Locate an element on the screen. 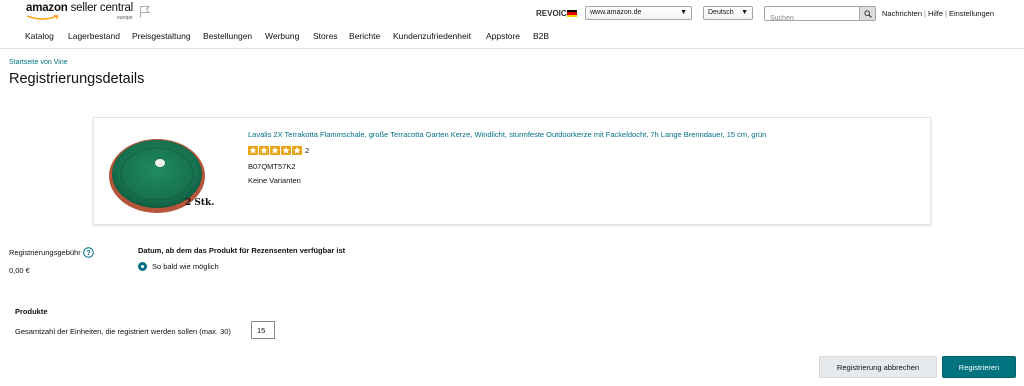 This screenshot has height=386, width=1024. amazon-smile-icon is located at coordinates (42, 17).